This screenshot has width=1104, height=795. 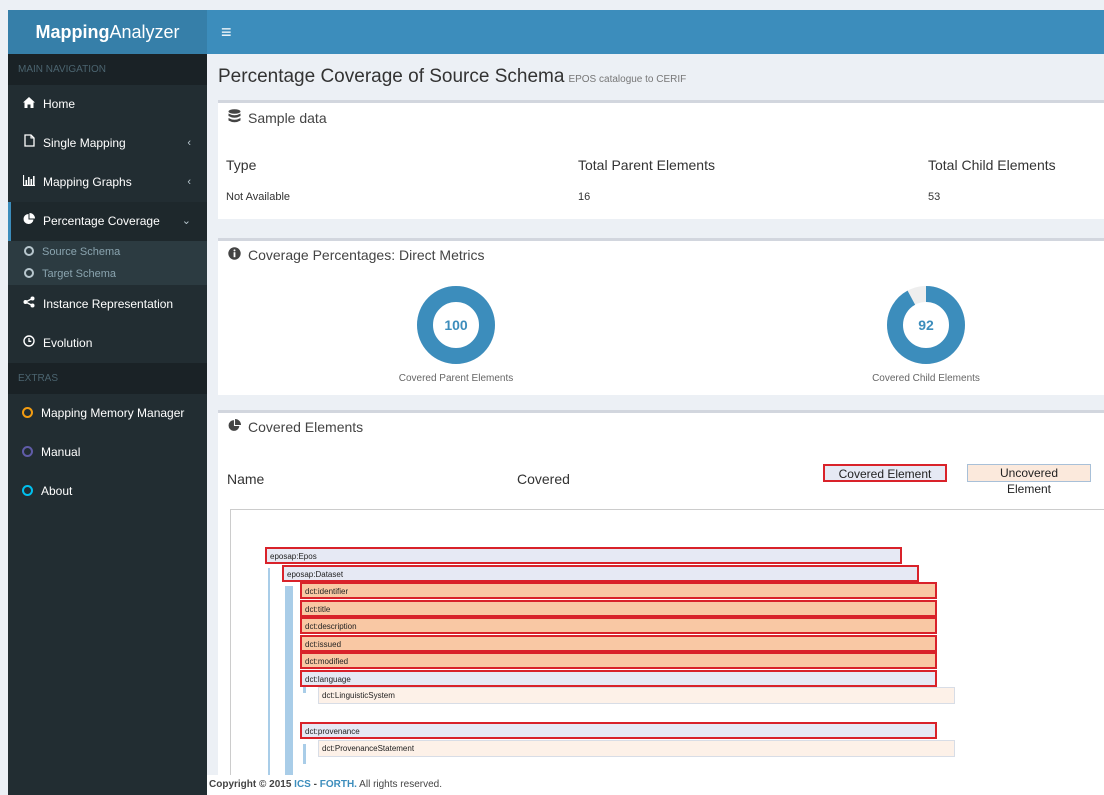 What do you see at coordinates (144, 32) in the screenshot?
I see `logo-text: Analyzer` at bounding box center [144, 32].